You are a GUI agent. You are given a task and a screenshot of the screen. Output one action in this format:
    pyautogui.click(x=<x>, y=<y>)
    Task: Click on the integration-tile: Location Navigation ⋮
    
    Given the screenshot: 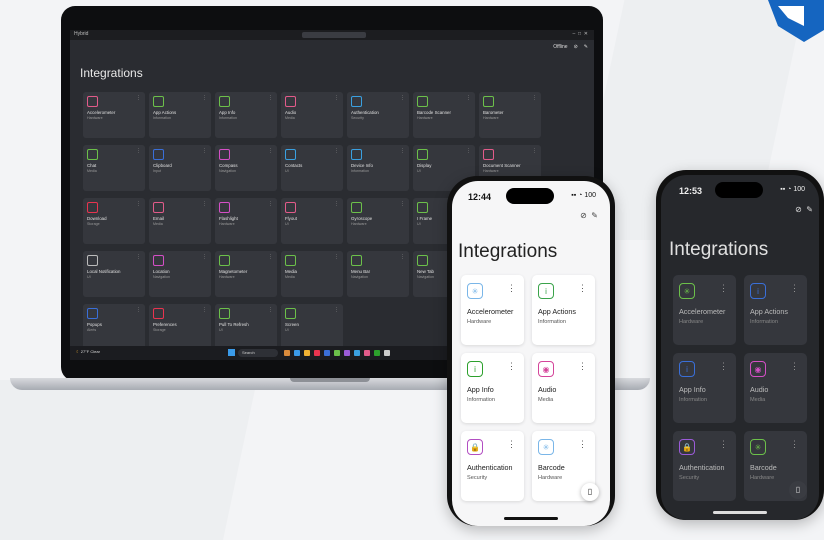 What is the action you would take?
    pyautogui.click(x=180, y=274)
    